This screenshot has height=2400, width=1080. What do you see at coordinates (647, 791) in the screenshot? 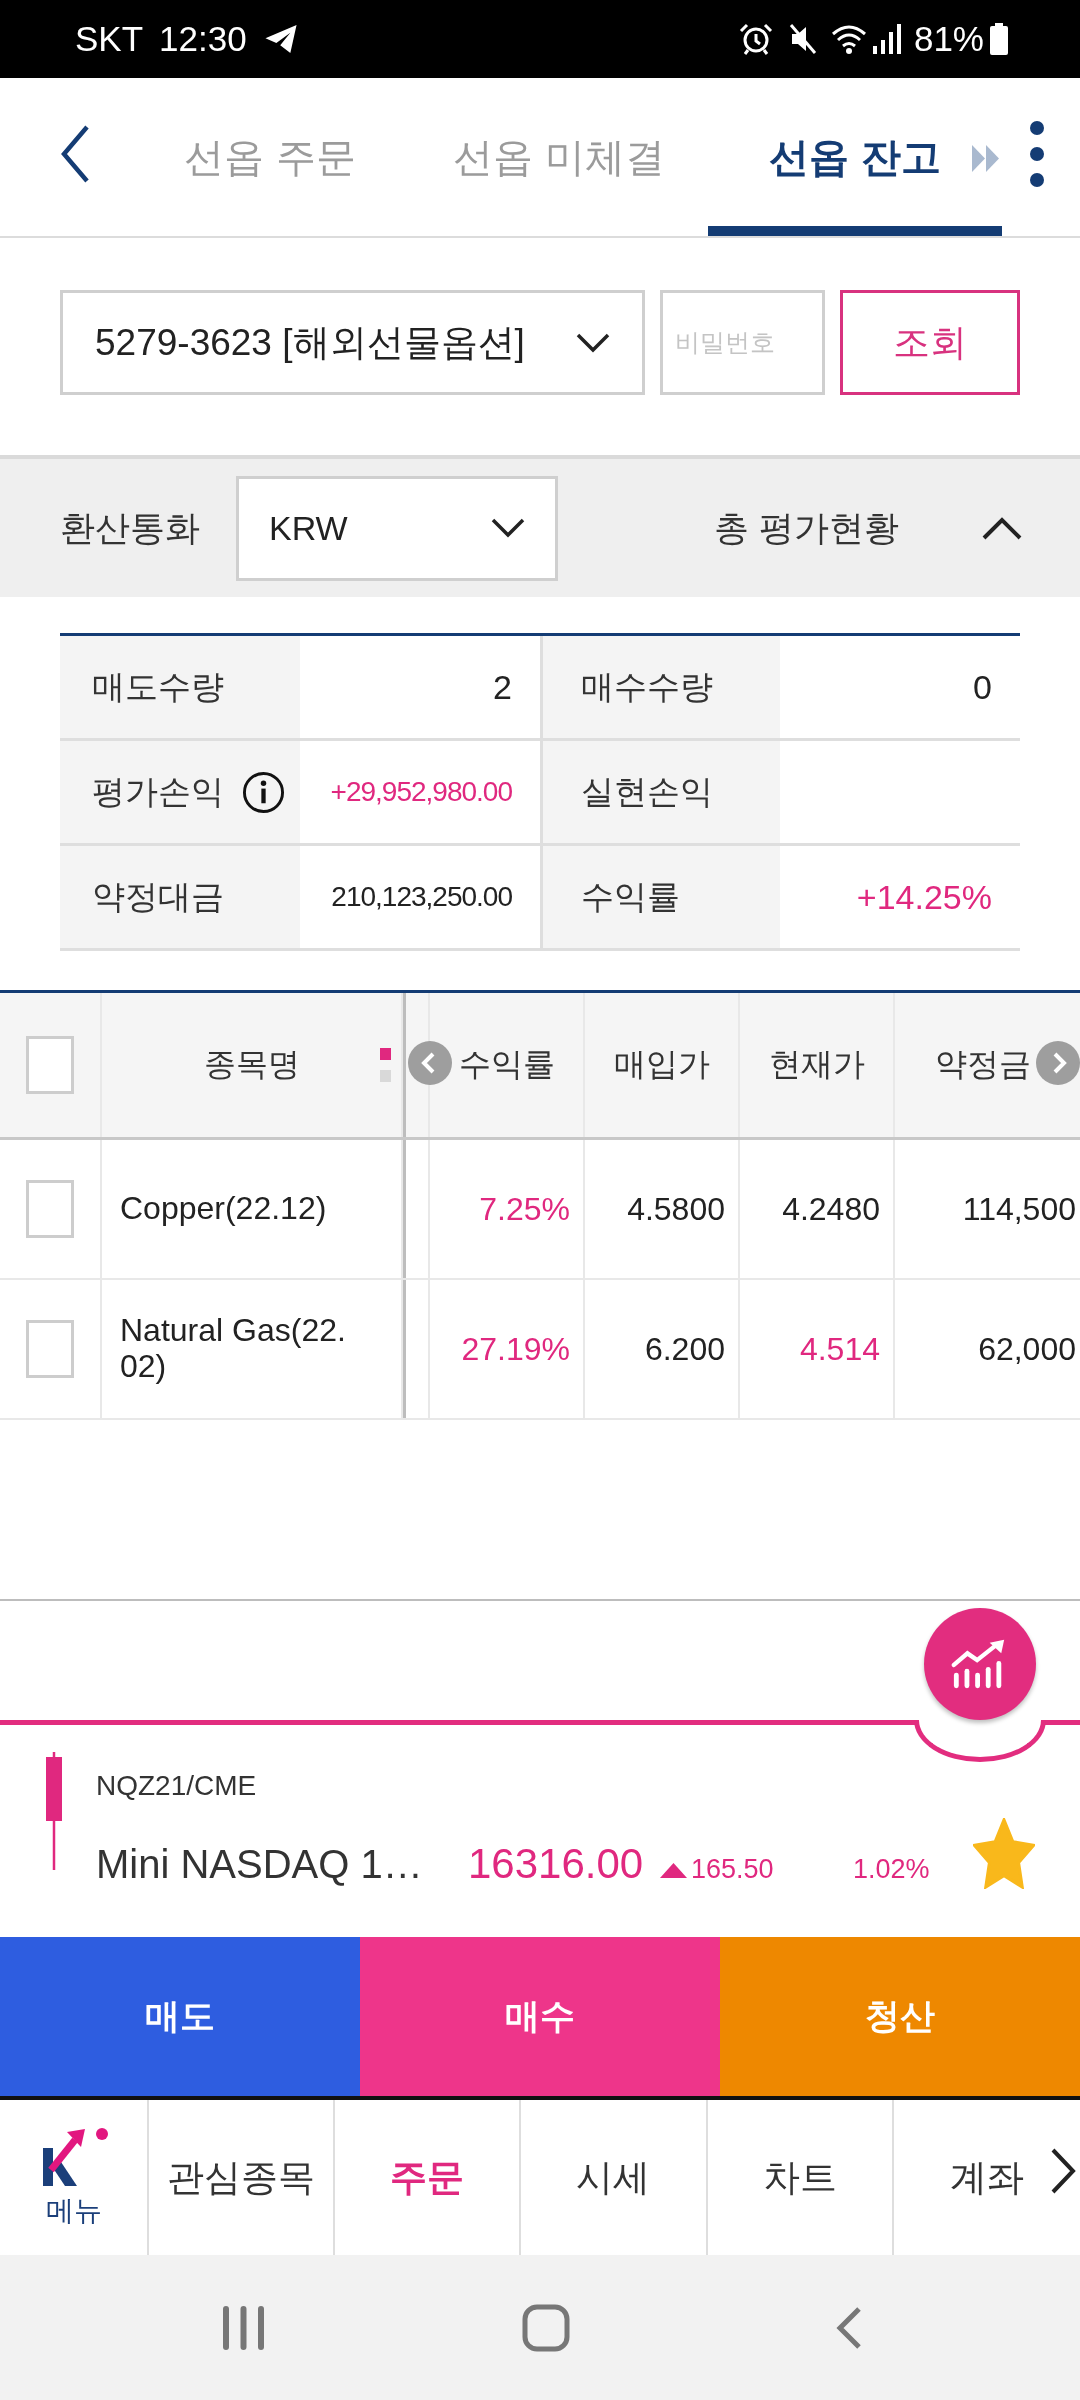
I see `field-label: 실현손익` at bounding box center [647, 791].